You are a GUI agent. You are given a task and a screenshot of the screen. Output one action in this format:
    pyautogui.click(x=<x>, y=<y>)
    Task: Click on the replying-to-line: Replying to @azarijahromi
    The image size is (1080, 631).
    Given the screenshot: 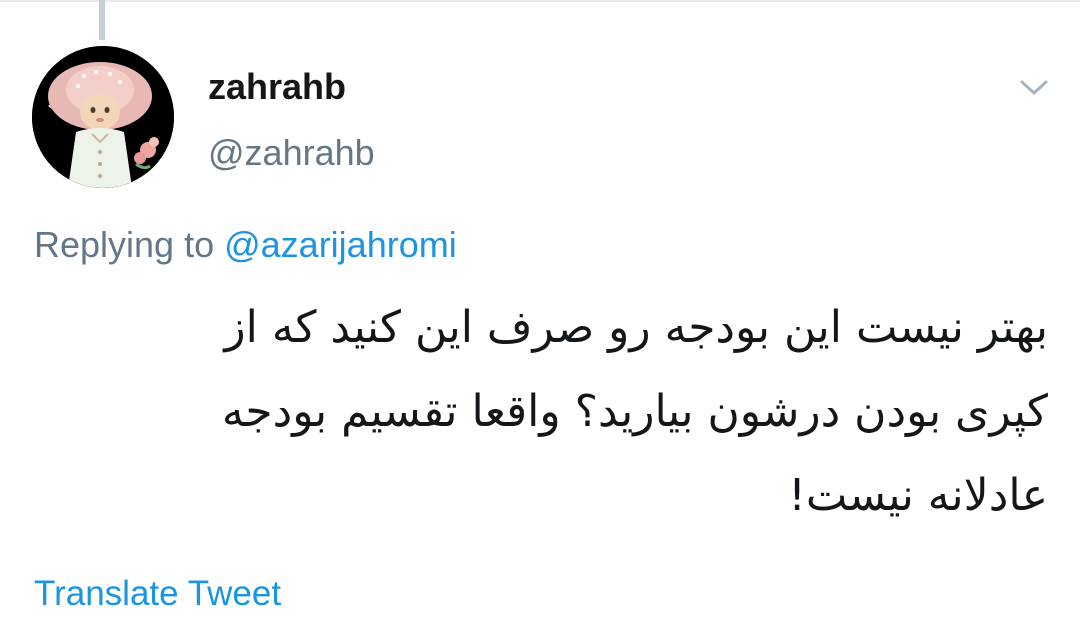 What is the action you would take?
    pyautogui.click(x=245, y=245)
    